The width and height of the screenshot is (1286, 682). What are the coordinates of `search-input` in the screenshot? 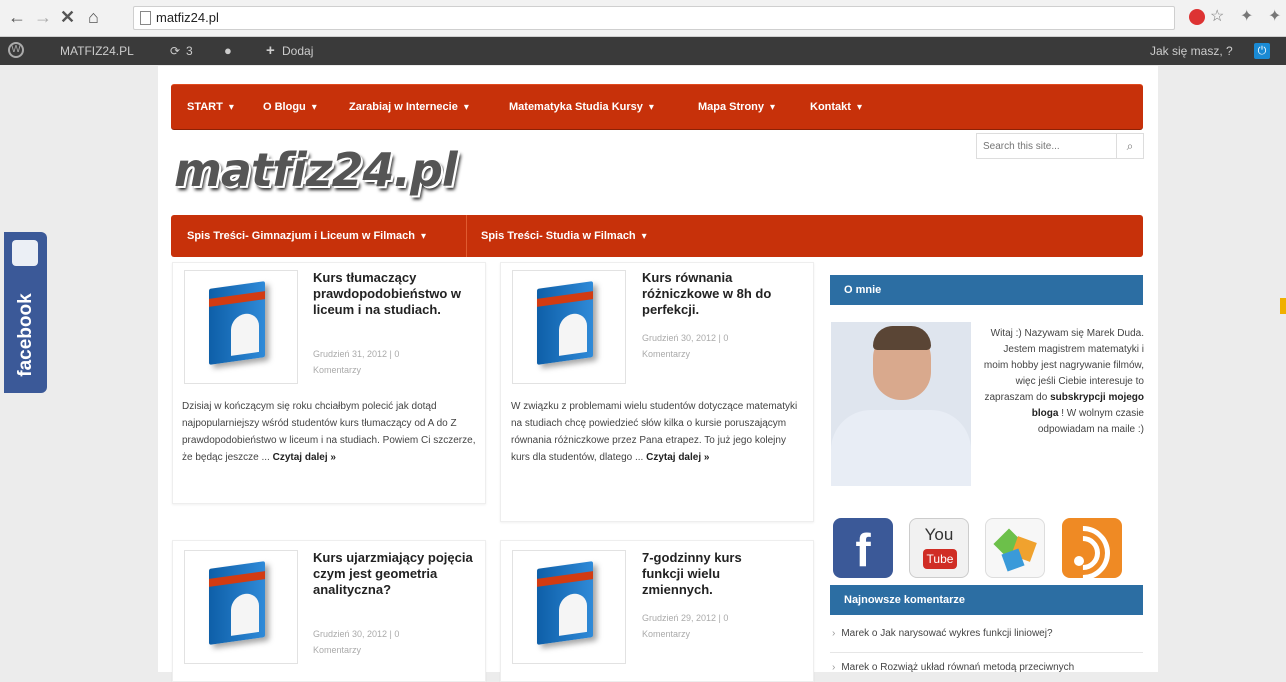 It's located at (1048, 146).